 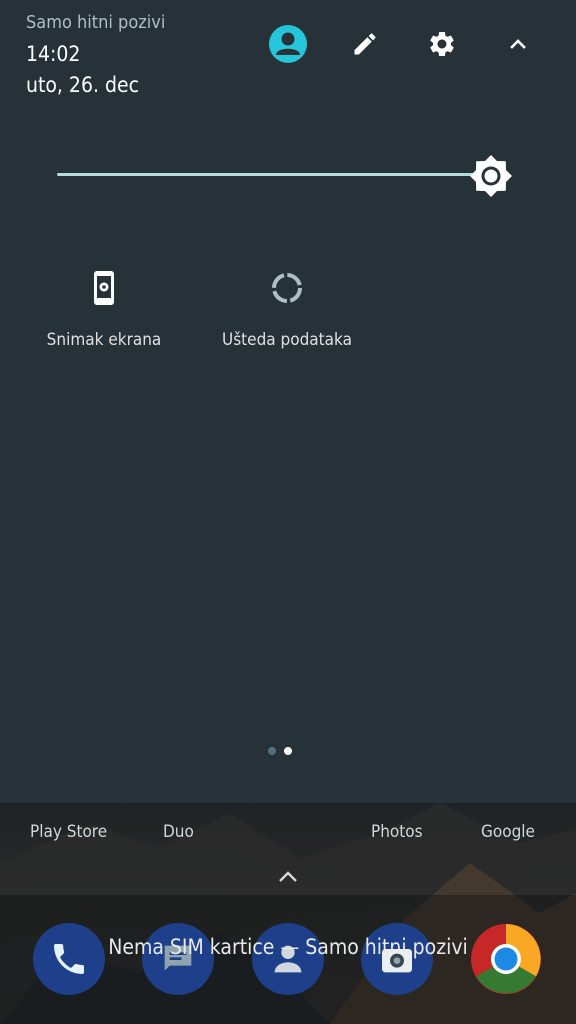 I want to click on dock-messages, so click(x=178, y=959).